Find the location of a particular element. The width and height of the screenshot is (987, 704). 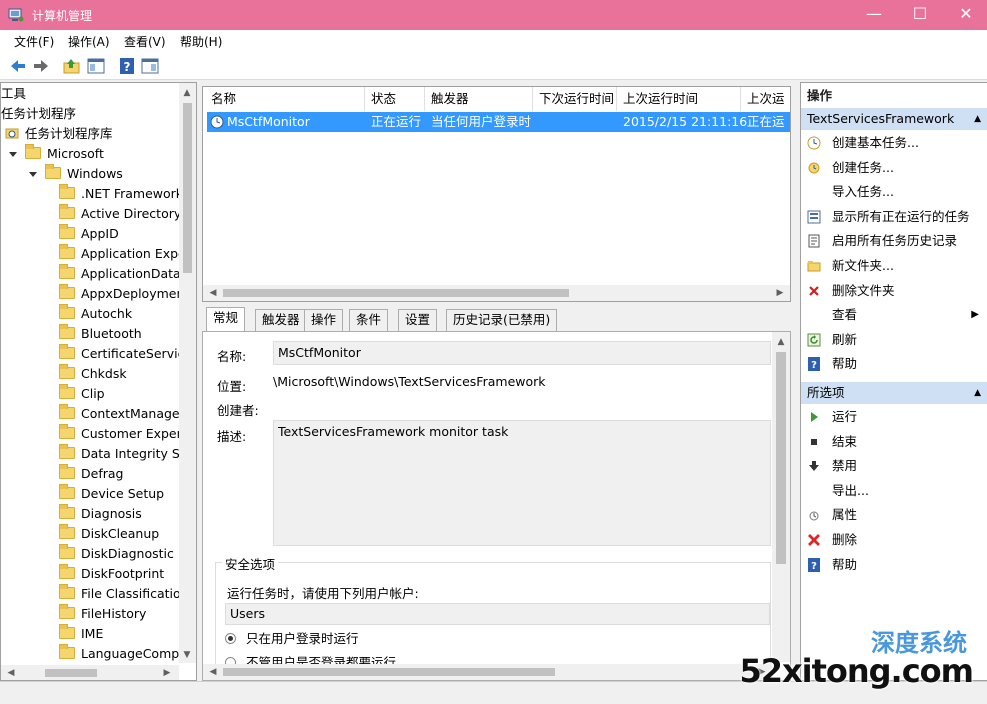

tree-item: File Classificatior is located at coordinates (122, 594).